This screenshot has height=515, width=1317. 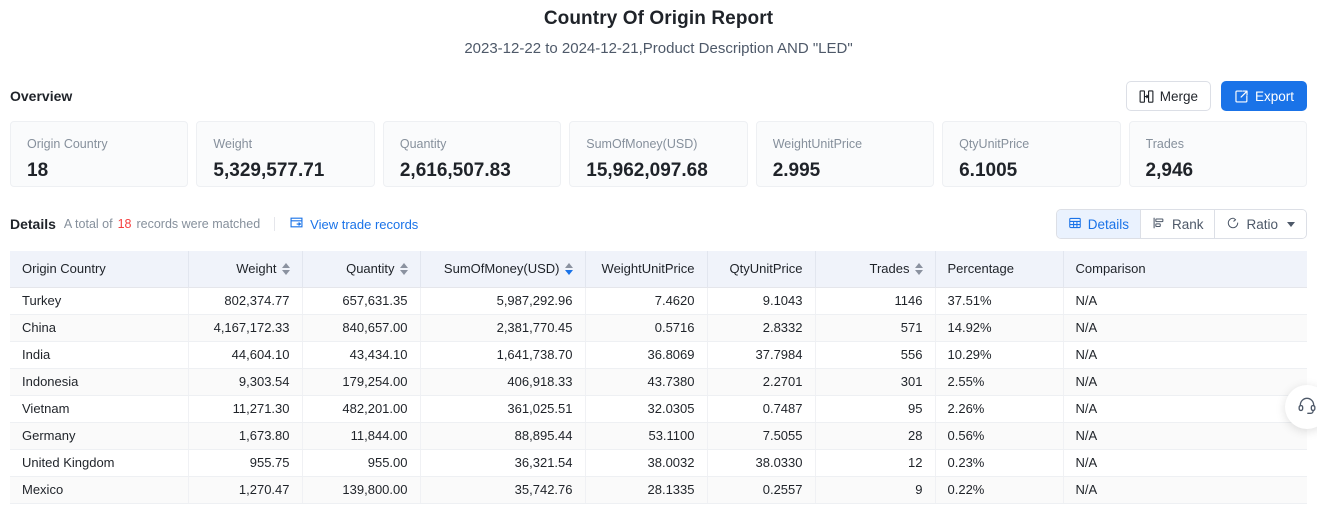 What do you see at coordinates (245, 355) in the screenshot?
I see `table-cell: 44,604.10` at bounding box center [245, 355].